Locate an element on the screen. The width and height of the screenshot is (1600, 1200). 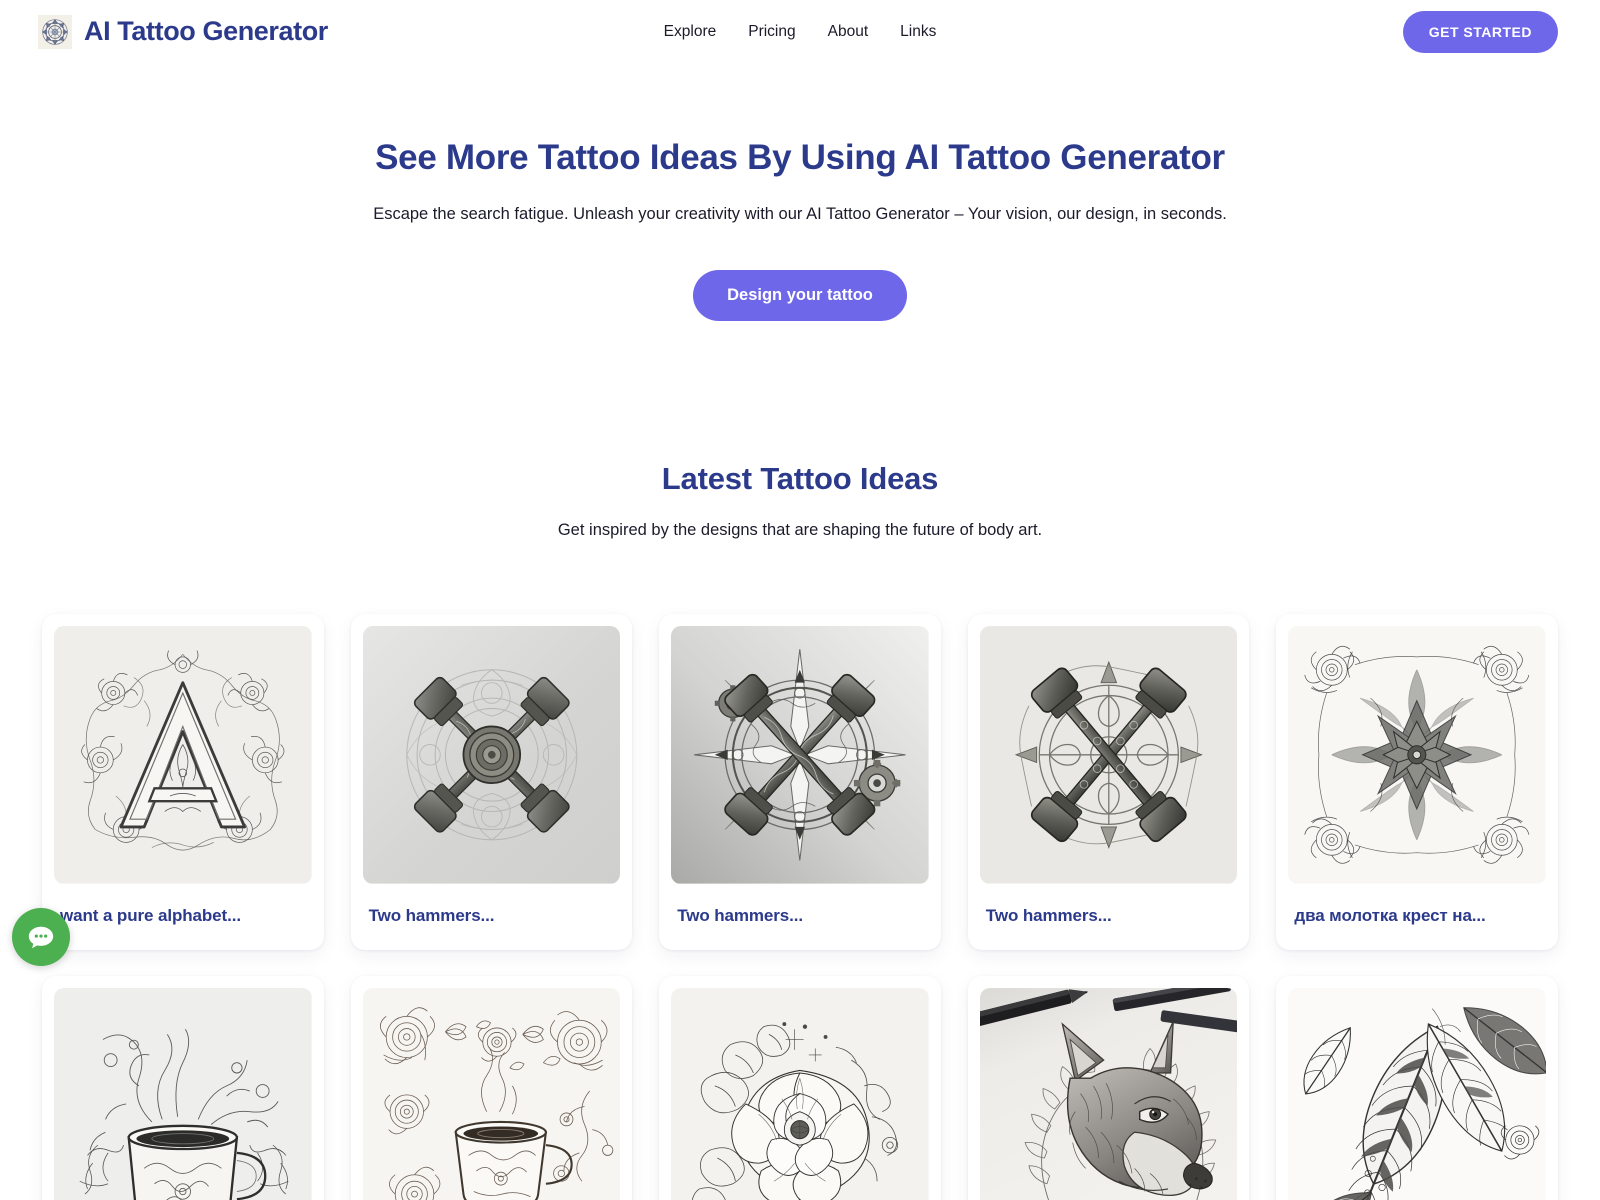
tattoo-image-coffee-cup-roses-sheet is located at coordinates (491, 1093).